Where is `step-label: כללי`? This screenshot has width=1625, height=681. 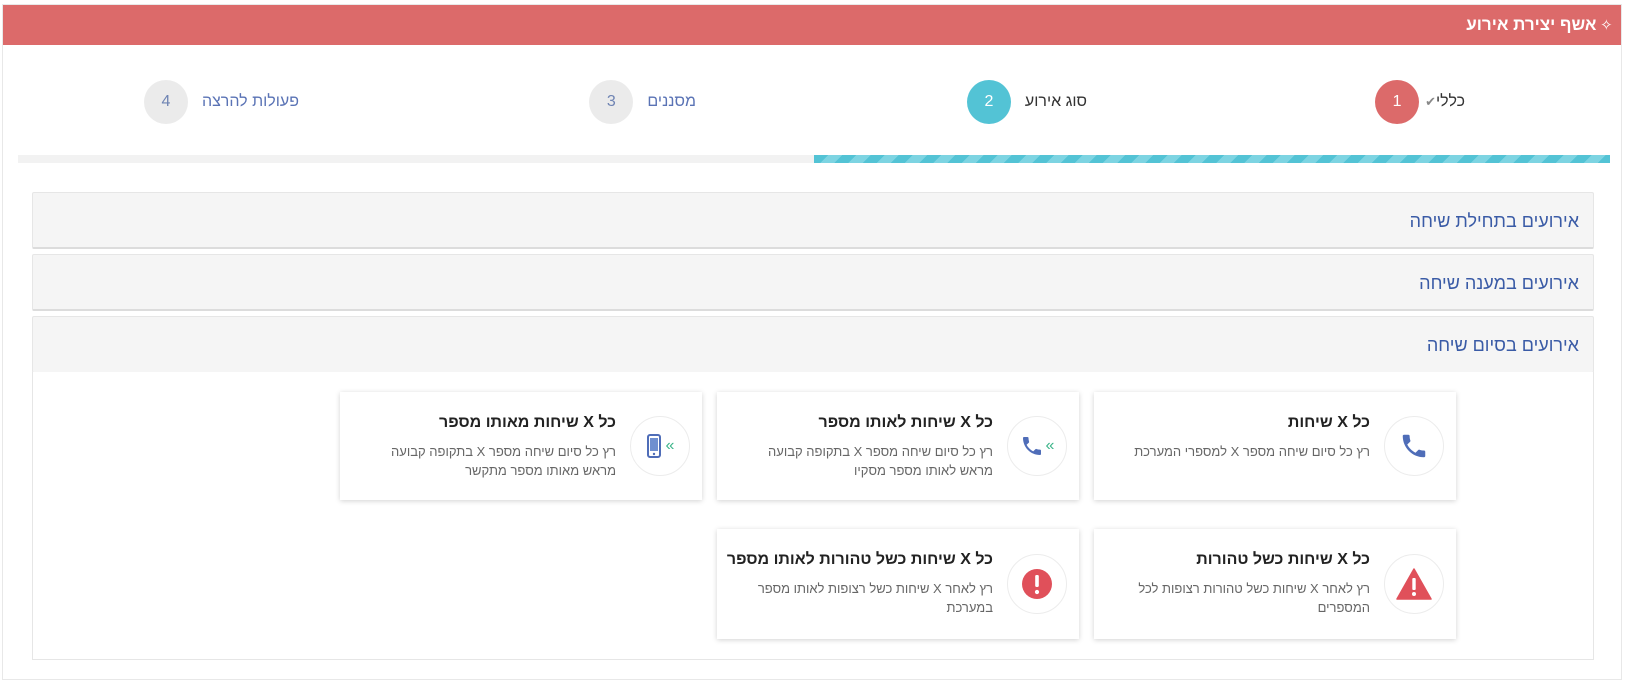
step-label: כללי is located at coordinates (1450, 101).